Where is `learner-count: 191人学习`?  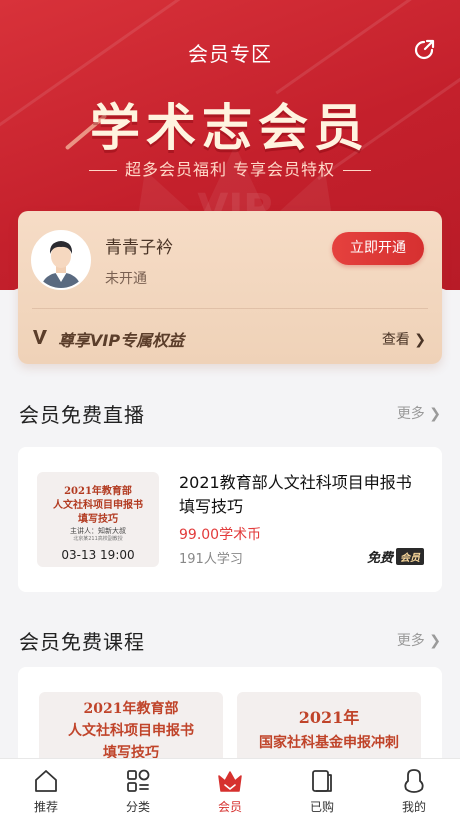 learner-count: 191人学习 is located at coordinates (211, 559).